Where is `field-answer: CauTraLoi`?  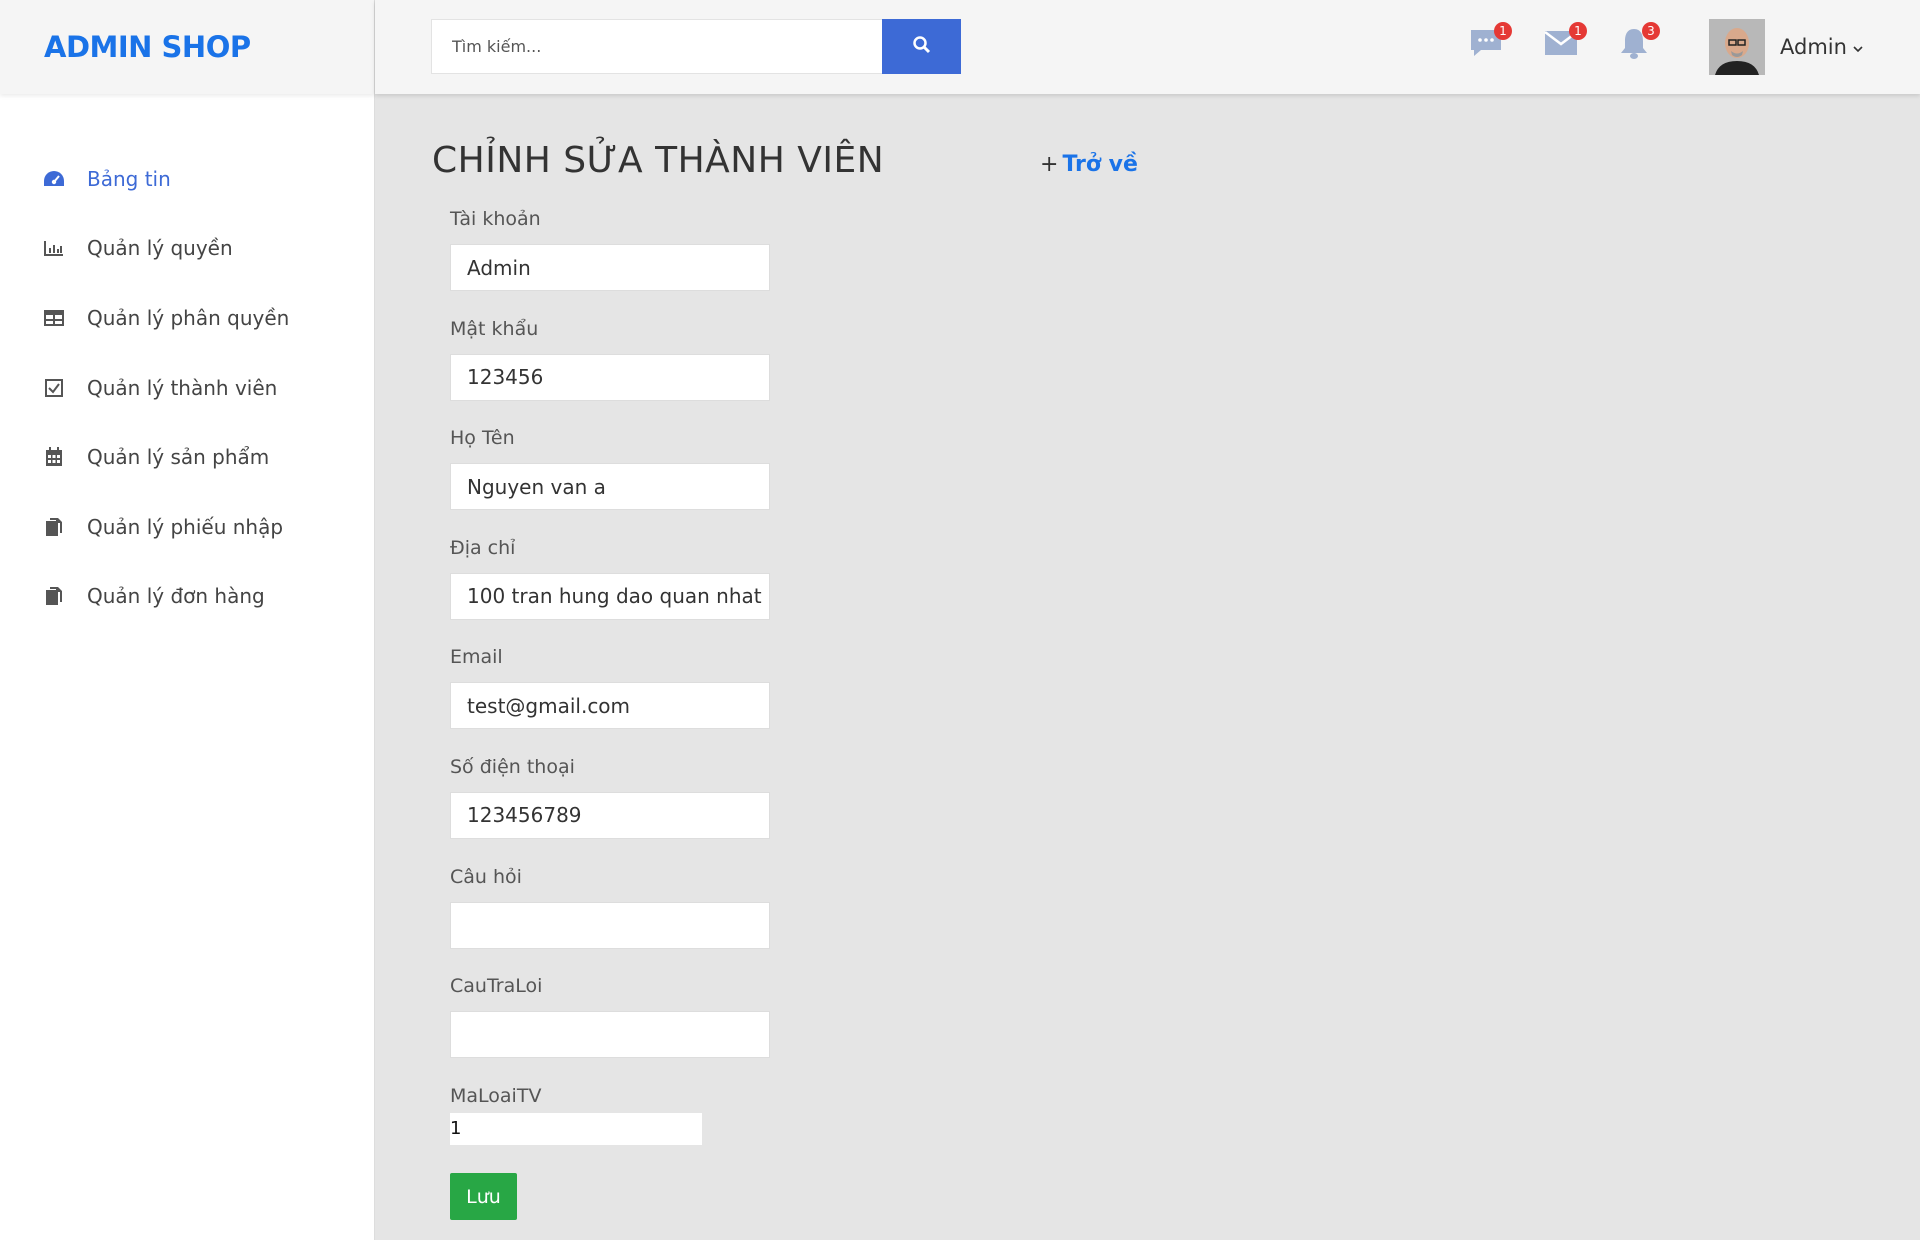
field-answer: CauTraLoi is located at coordinates (615, 1026).